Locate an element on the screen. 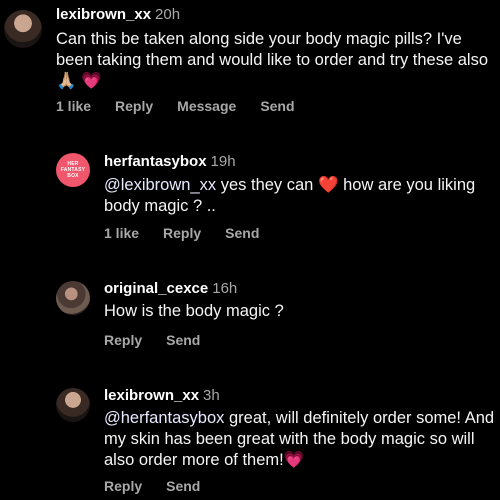 The image size is (500, 500). timestamp: 3h is located at coordinates (211, 395).